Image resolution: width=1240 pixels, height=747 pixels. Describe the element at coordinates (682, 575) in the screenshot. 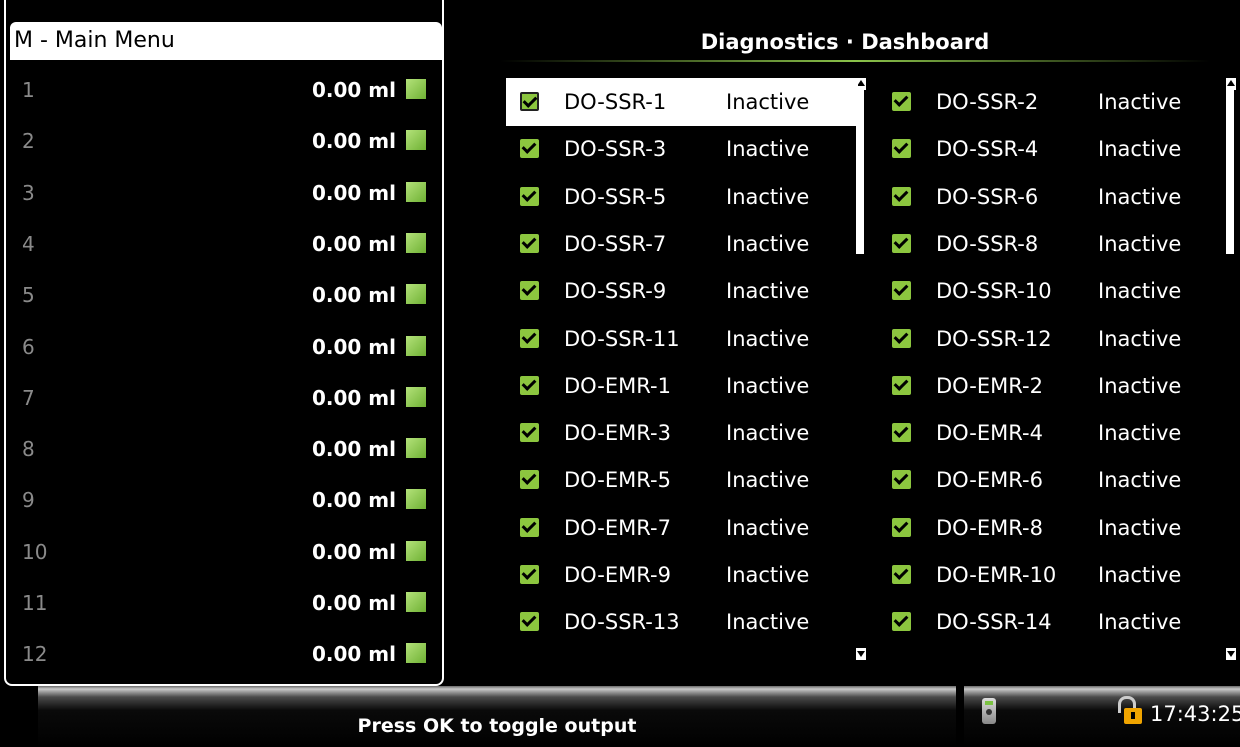

I see `output-item: DO-EMR-9 Inactive` at that location.